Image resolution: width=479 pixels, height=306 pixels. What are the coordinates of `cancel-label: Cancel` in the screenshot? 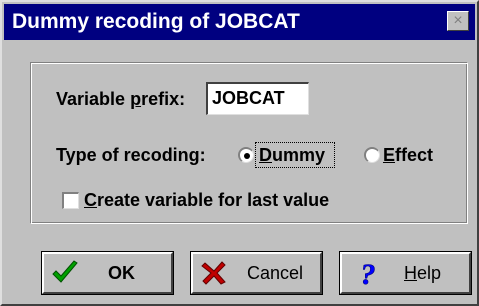 It's located at (275, 273).